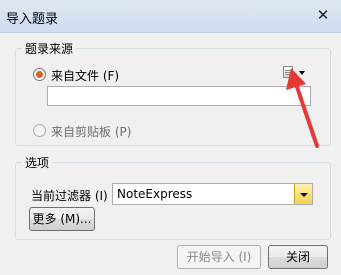 The image size is (341, 275). I want to click on filter-value: NoteExpress, so click(155, 194).